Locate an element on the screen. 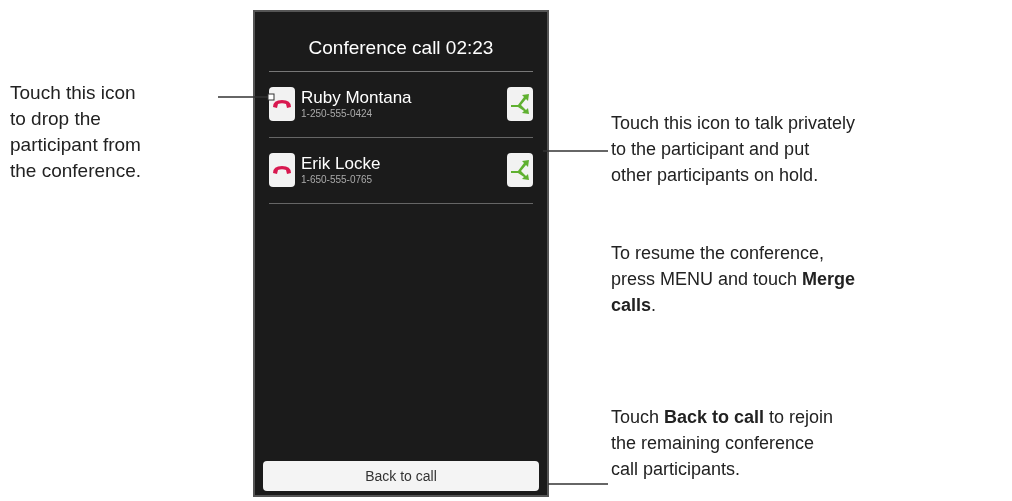 This screenshot has width=1012, height=501. callout-text: Touch this icon to talk privately to the participant and put other participants on hold. is located at coordinates (733, 149).